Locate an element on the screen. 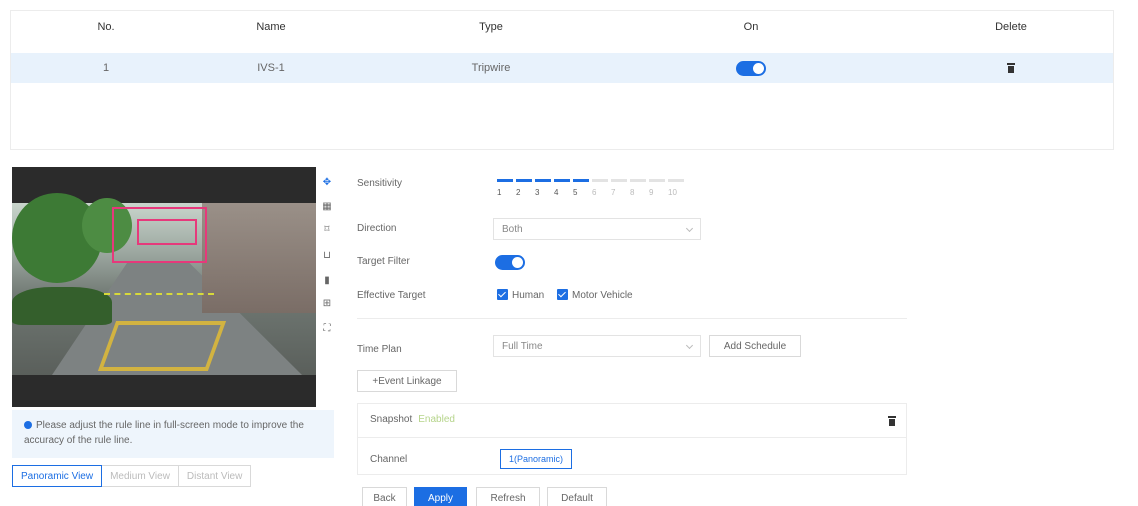  target-size-icon: ⊔ is located at coordinates (327, 255).